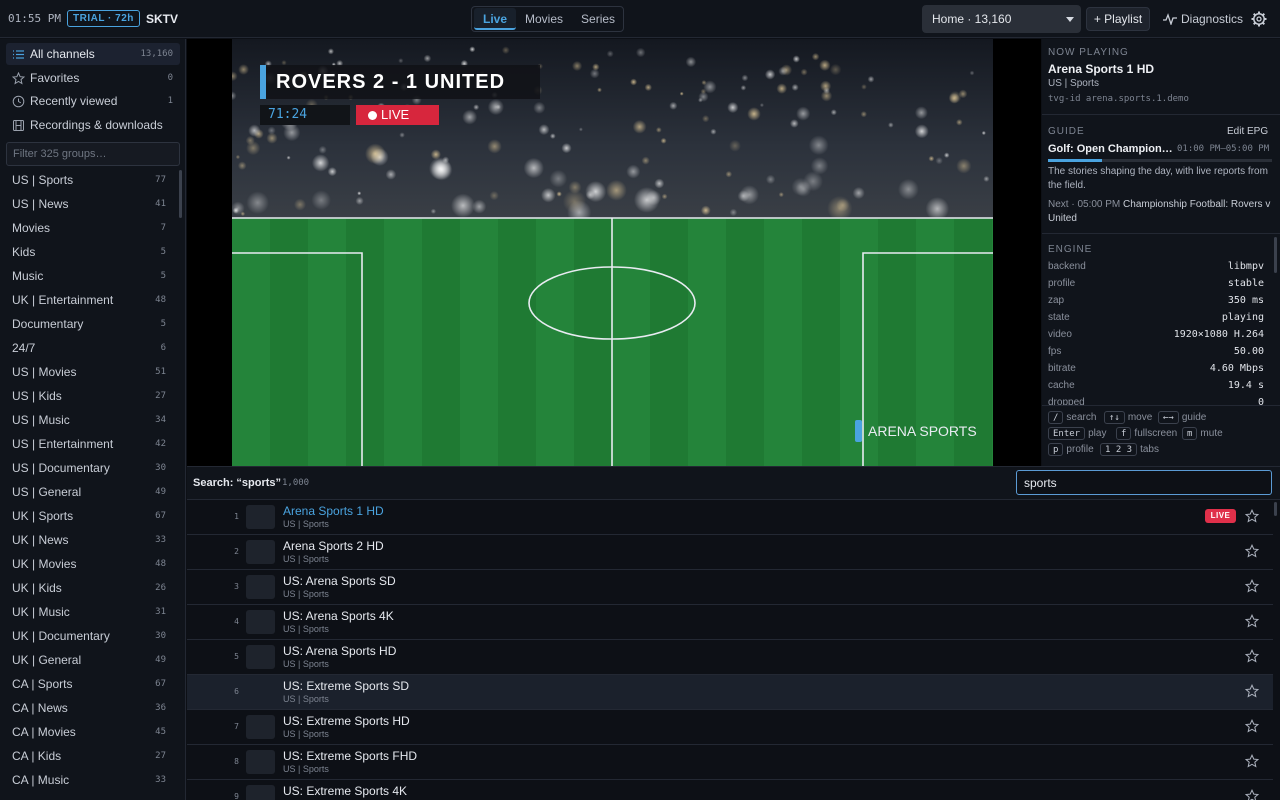 The width and height of the screenshot is (1280, 800). Describe the element at coordinates (24, 348) in the screenshot. I see `group-label: 24/7` at that location.